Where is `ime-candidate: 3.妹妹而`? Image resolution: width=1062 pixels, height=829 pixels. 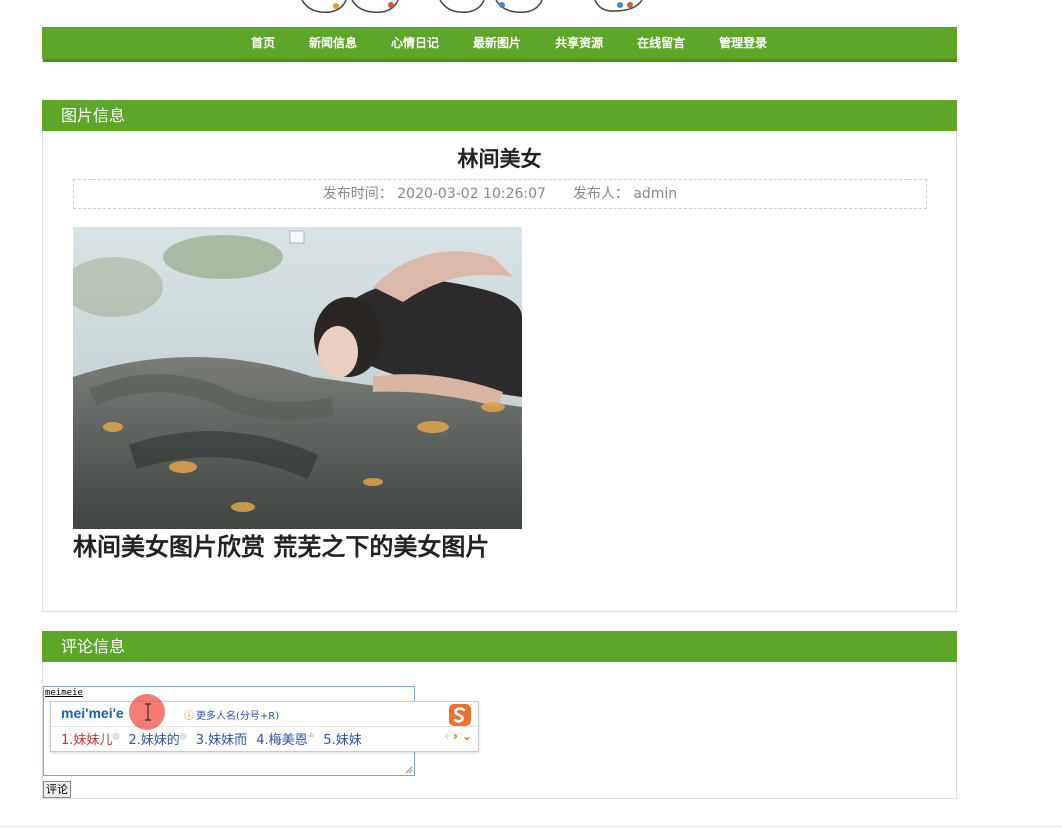 ime-candidate: 3.妹妹而 is located at coordinates (221, 738).